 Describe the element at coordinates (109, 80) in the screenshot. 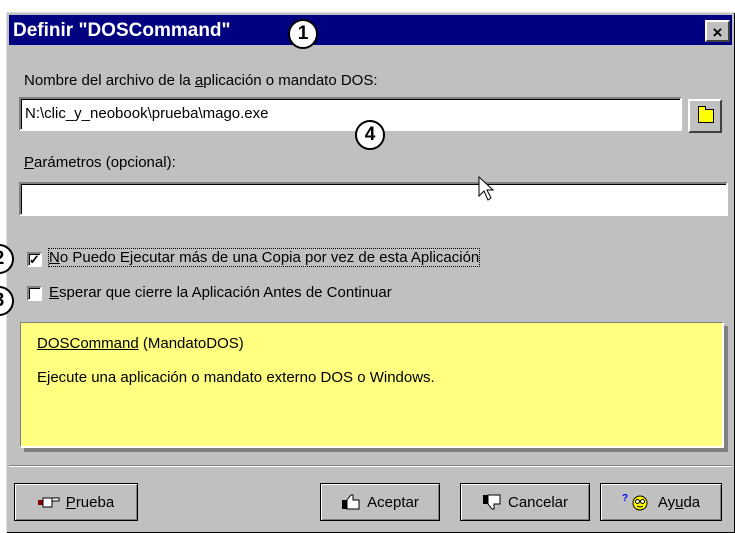

I see `label-text: Nombre del archivo de la` at that location.